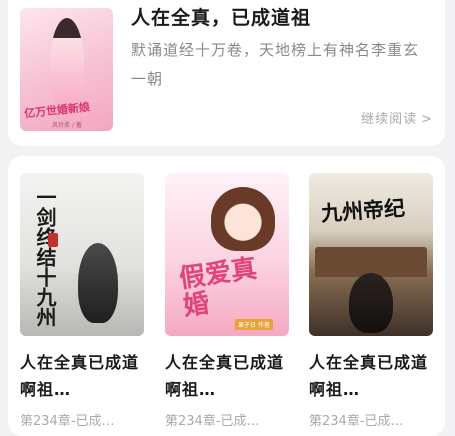  I want to click on book-cover: 九州帝纪, so click(371, 254).